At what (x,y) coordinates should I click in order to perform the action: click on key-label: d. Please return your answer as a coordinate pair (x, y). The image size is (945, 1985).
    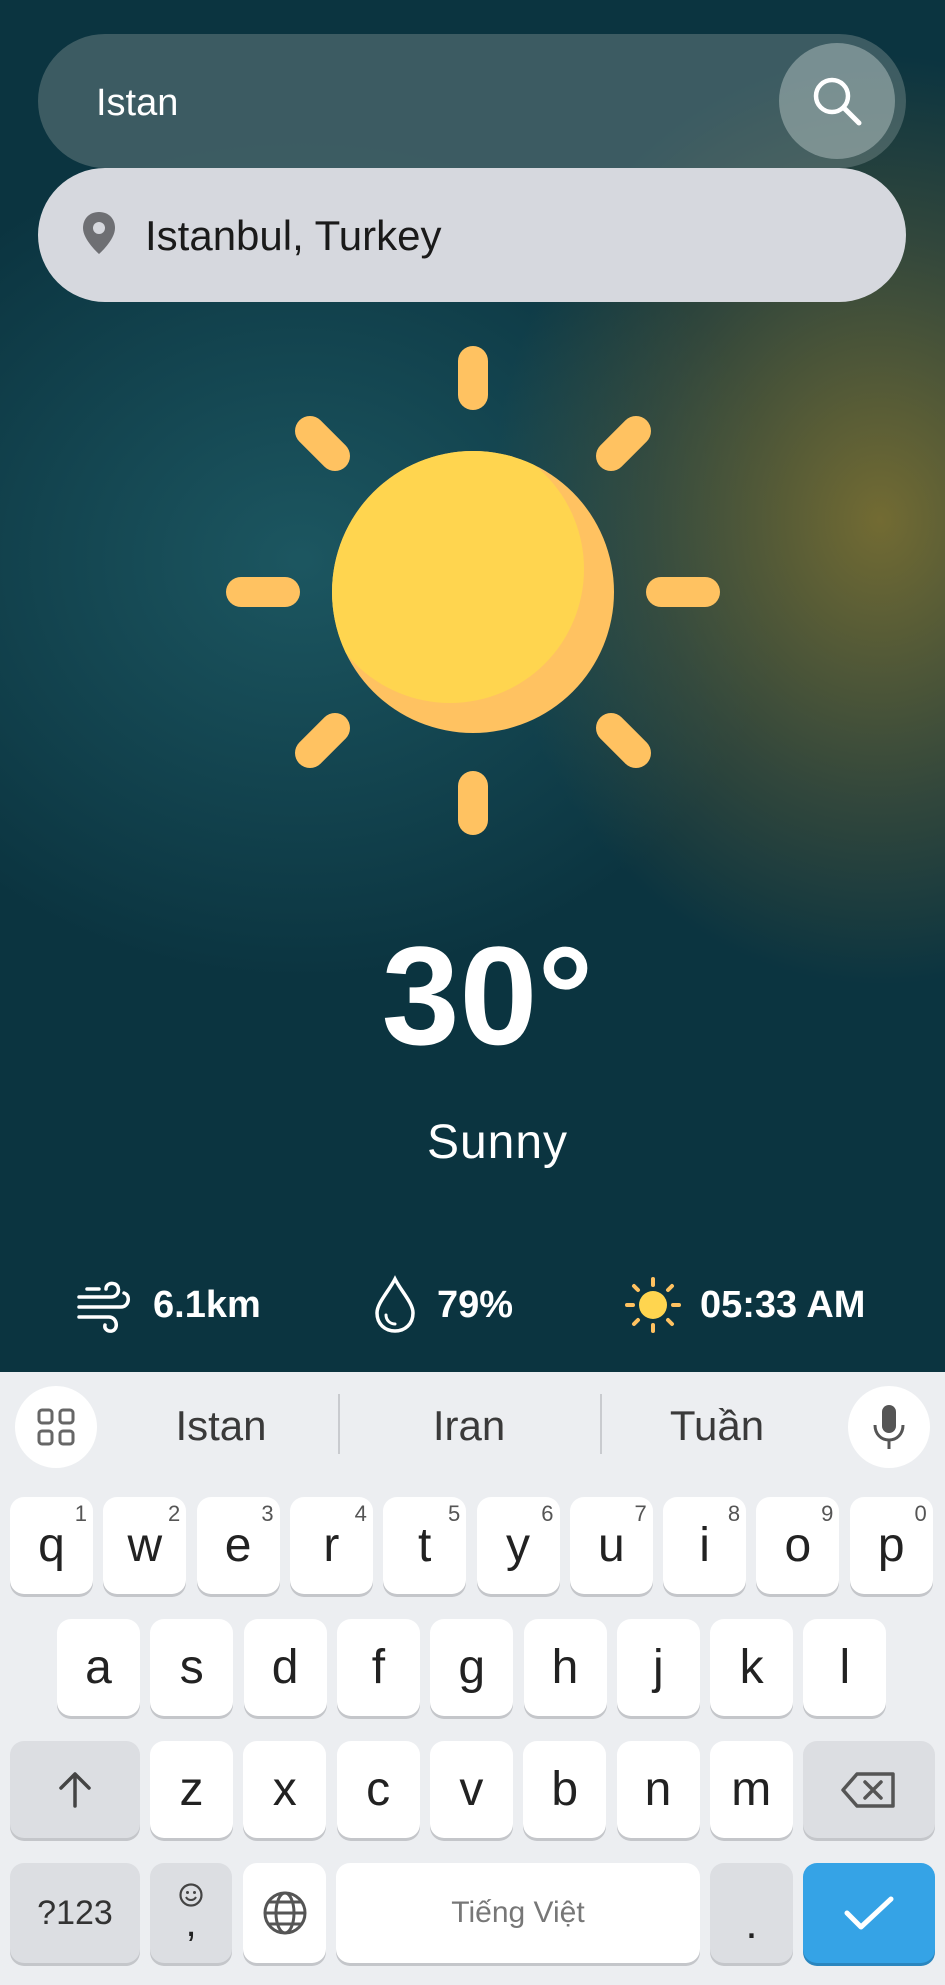
    Looking at the image, I should click on (285, 1667).